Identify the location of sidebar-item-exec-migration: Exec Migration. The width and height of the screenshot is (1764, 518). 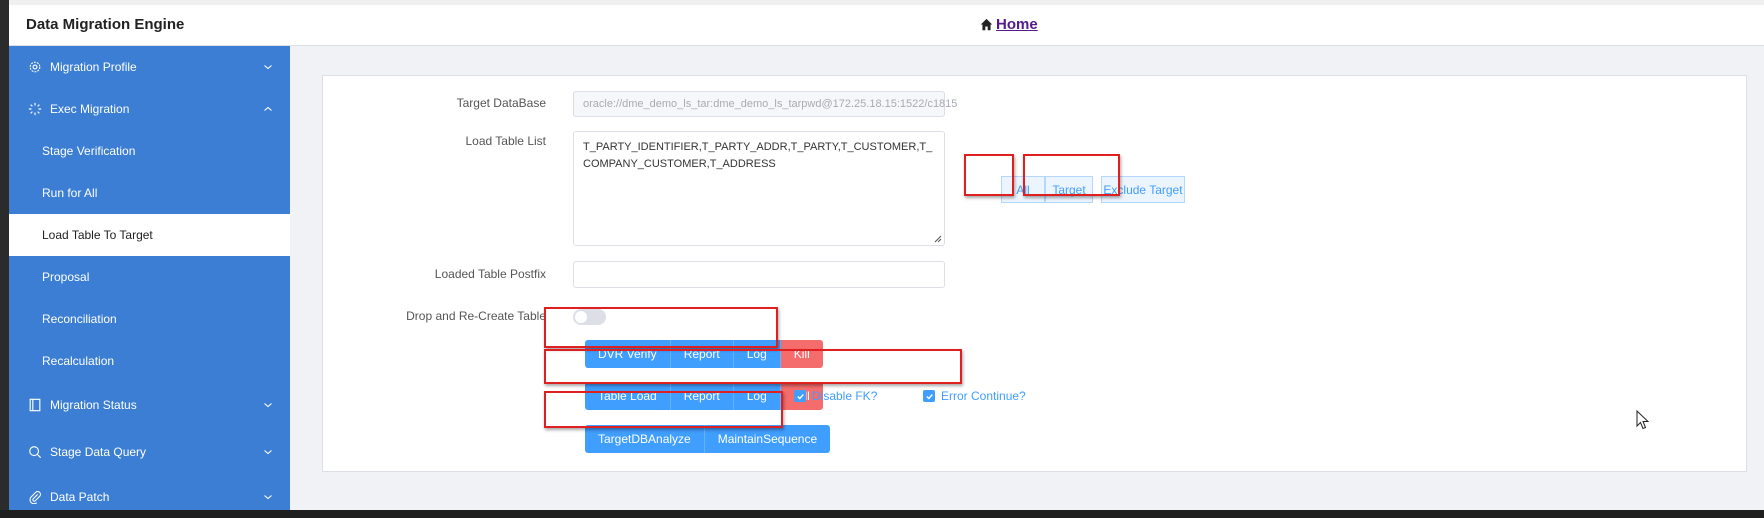
(149, 109).